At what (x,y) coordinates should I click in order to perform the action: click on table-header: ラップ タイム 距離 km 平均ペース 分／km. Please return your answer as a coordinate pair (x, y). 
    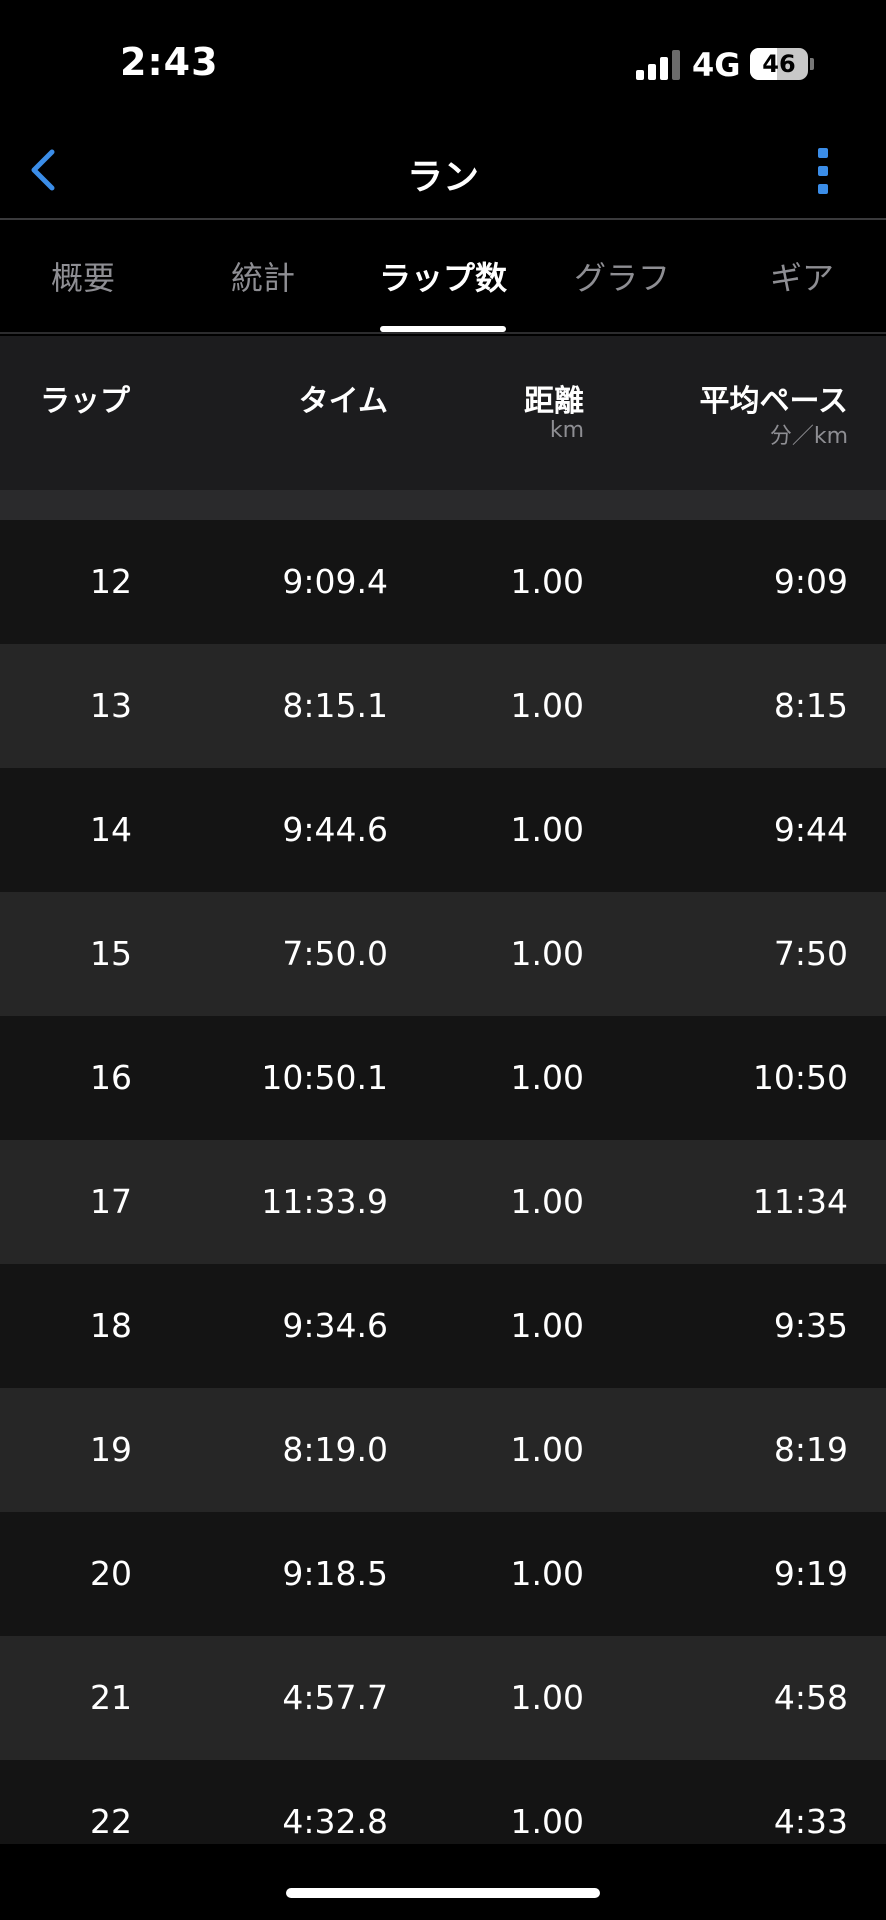
    Looking at the image, I should click on (443, 413).